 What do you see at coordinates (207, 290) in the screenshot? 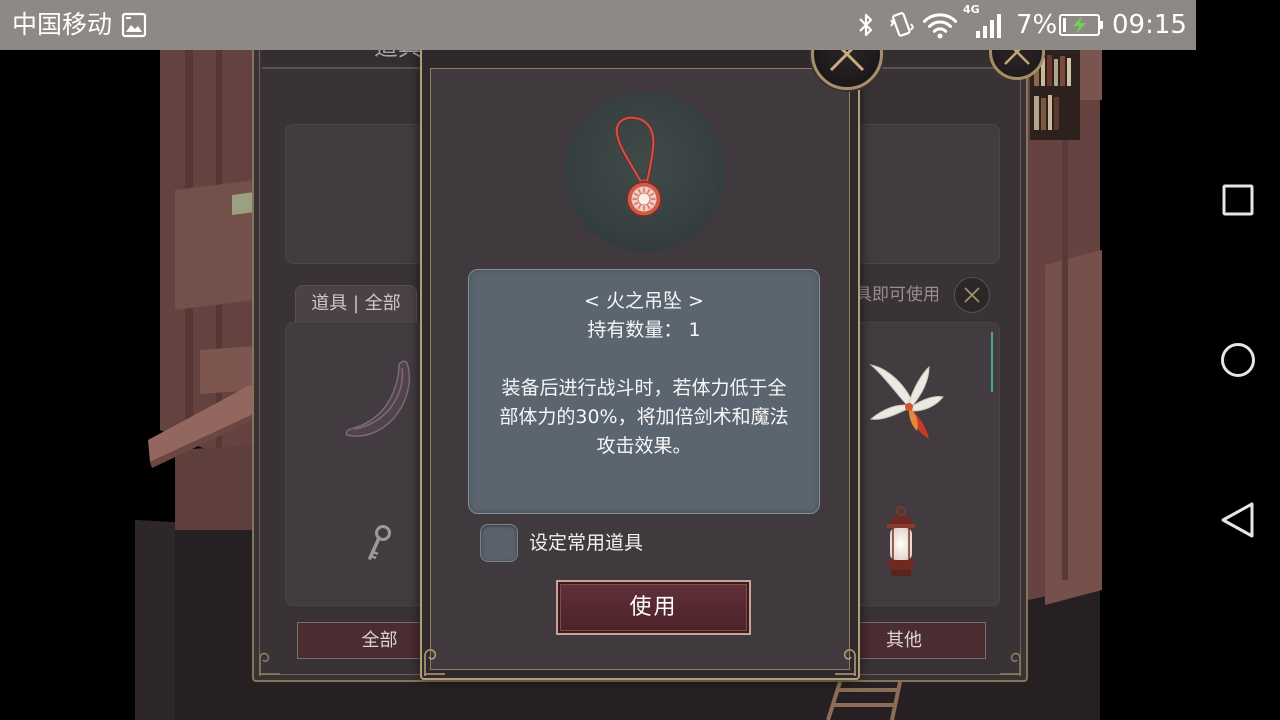
I see `left-wall` at bounding box center [207, 290].